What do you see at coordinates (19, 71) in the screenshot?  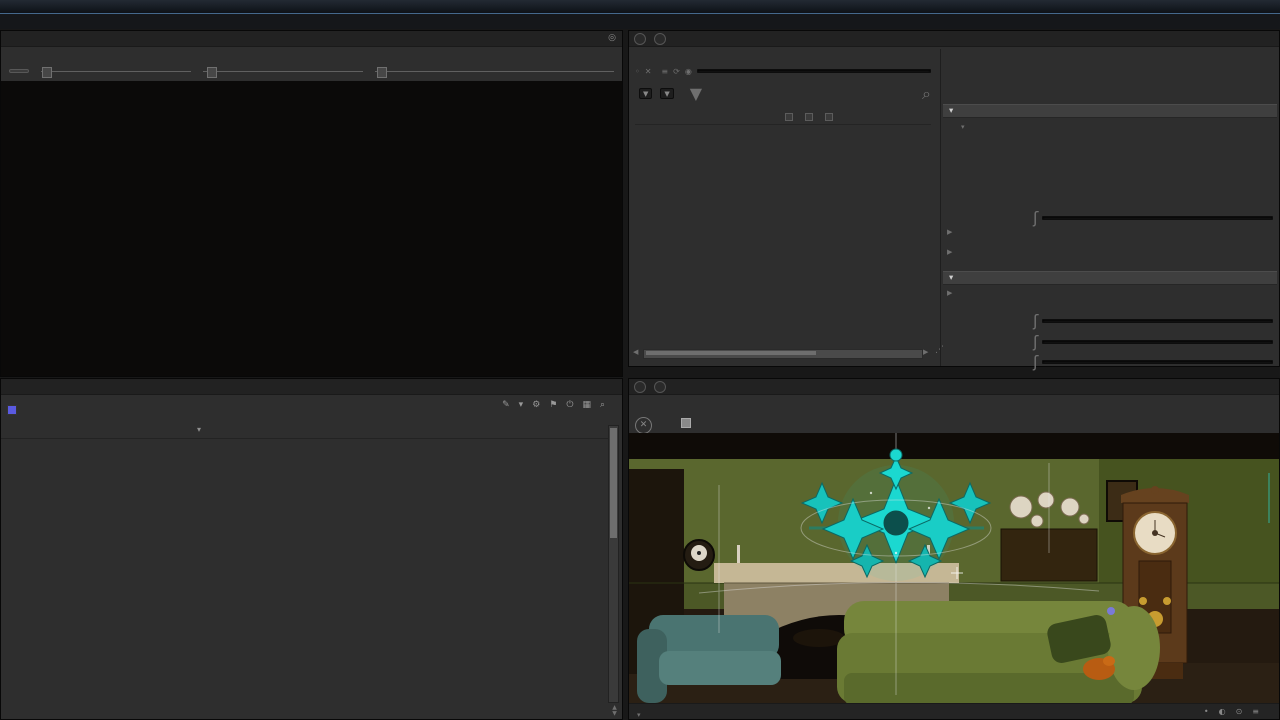 I see `debug-button` at bounding box center [19, 71].